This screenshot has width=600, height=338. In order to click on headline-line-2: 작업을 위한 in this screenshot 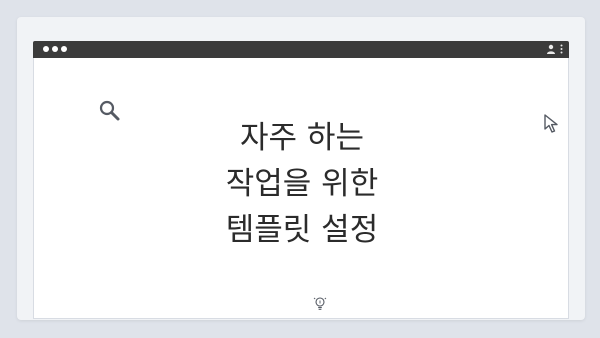, I will do `click(302, 184)`.